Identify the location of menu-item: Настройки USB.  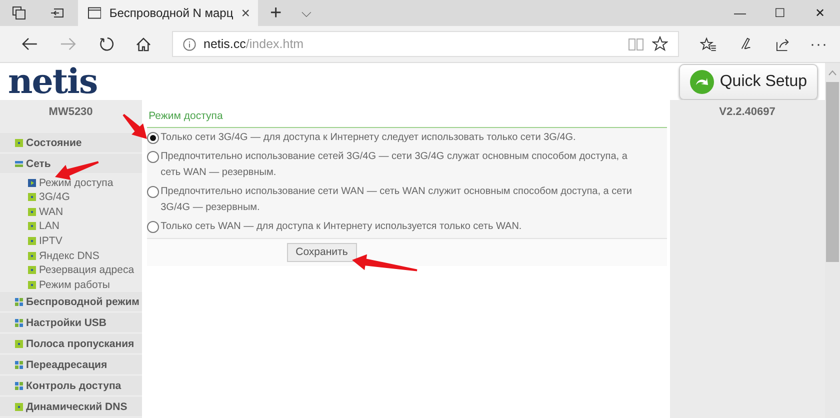
(71, 322).